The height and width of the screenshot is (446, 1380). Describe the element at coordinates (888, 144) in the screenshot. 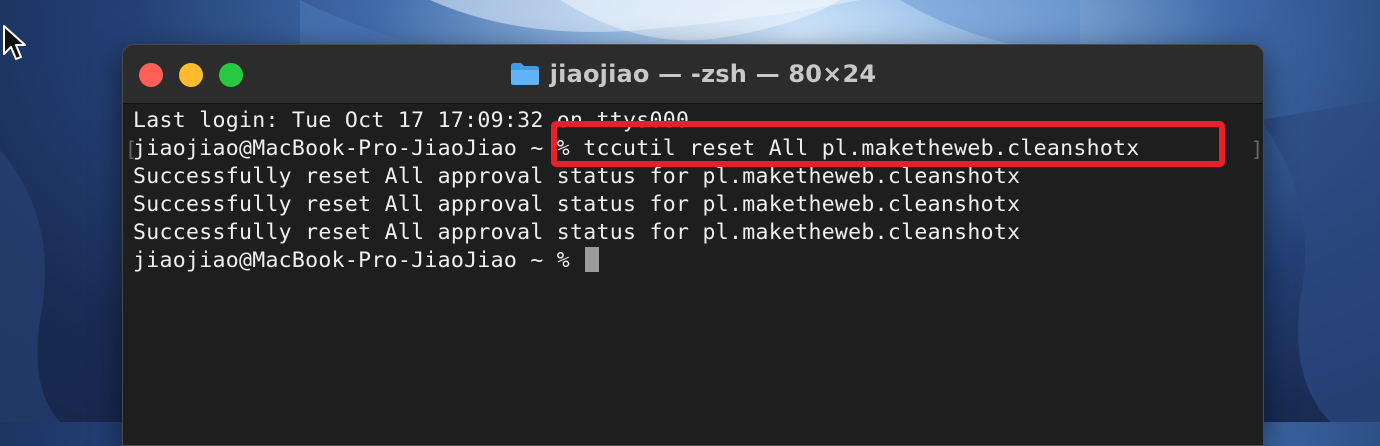

I see `annotation-highlight-box` at that location.